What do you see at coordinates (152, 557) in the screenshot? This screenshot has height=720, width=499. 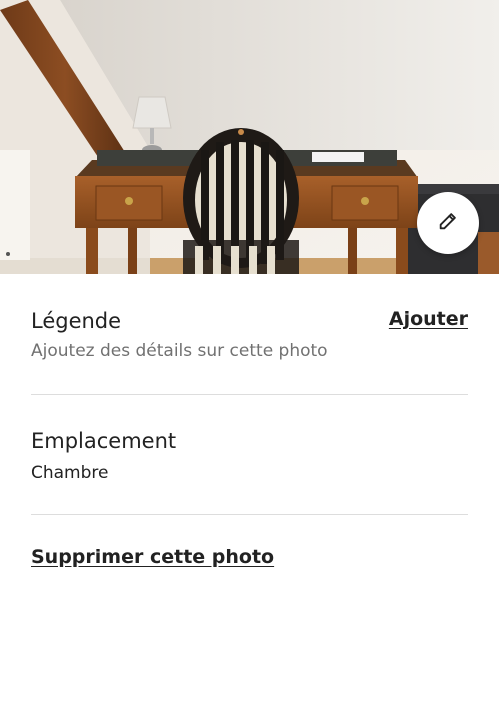 I see `delete-photo-button: Supprimer cette photo` at bounding box center [152, 557].